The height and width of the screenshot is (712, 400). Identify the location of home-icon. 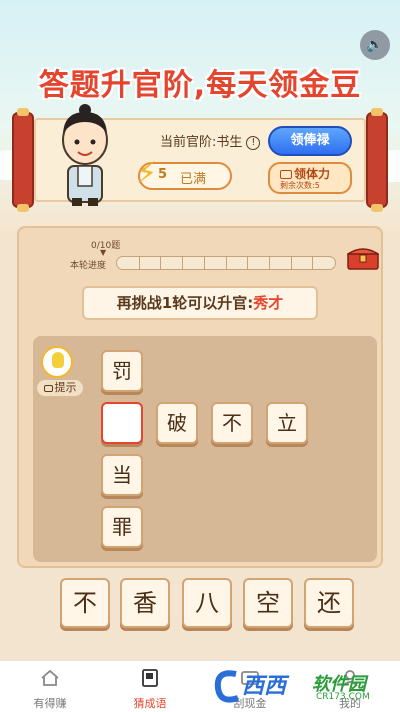
(50, 677).